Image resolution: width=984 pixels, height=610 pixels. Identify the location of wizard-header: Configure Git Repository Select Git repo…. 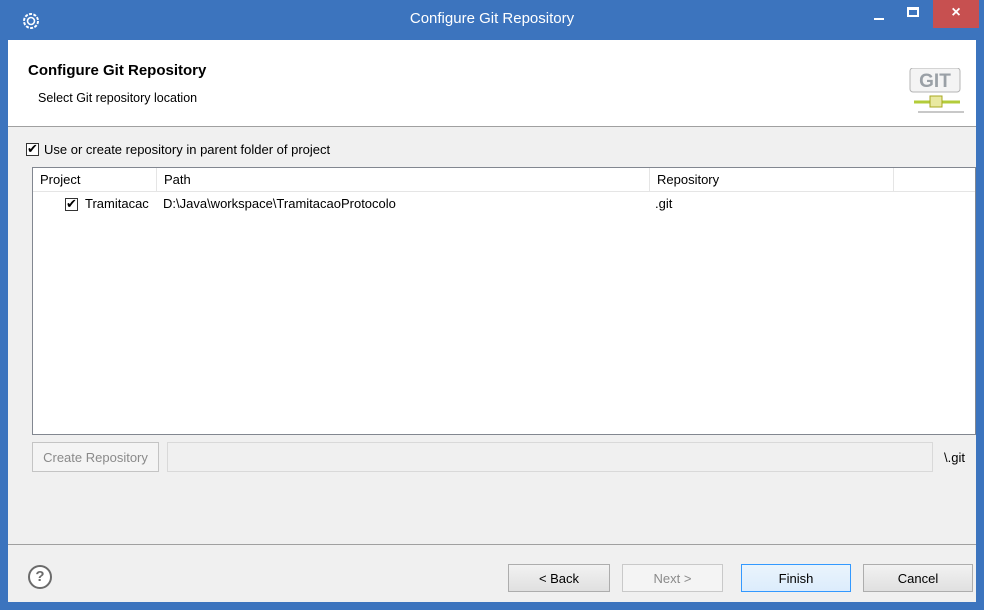
(492, 83).